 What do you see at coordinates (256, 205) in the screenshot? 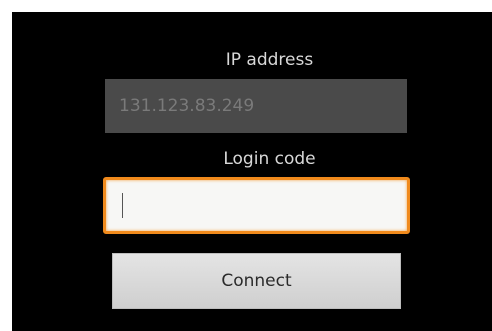
I see `login-code-input` at bounding box center [256, 205].